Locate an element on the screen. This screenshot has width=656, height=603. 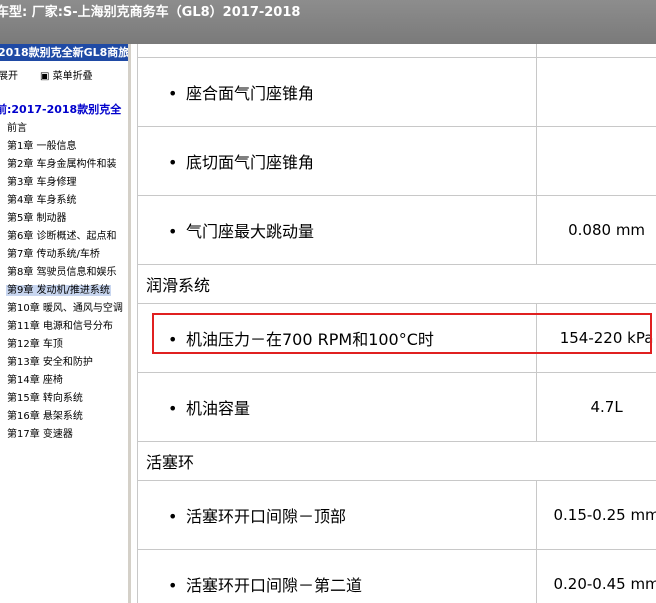
chapter-item: 第12章 车顶 is located at coordinates (65, 345).